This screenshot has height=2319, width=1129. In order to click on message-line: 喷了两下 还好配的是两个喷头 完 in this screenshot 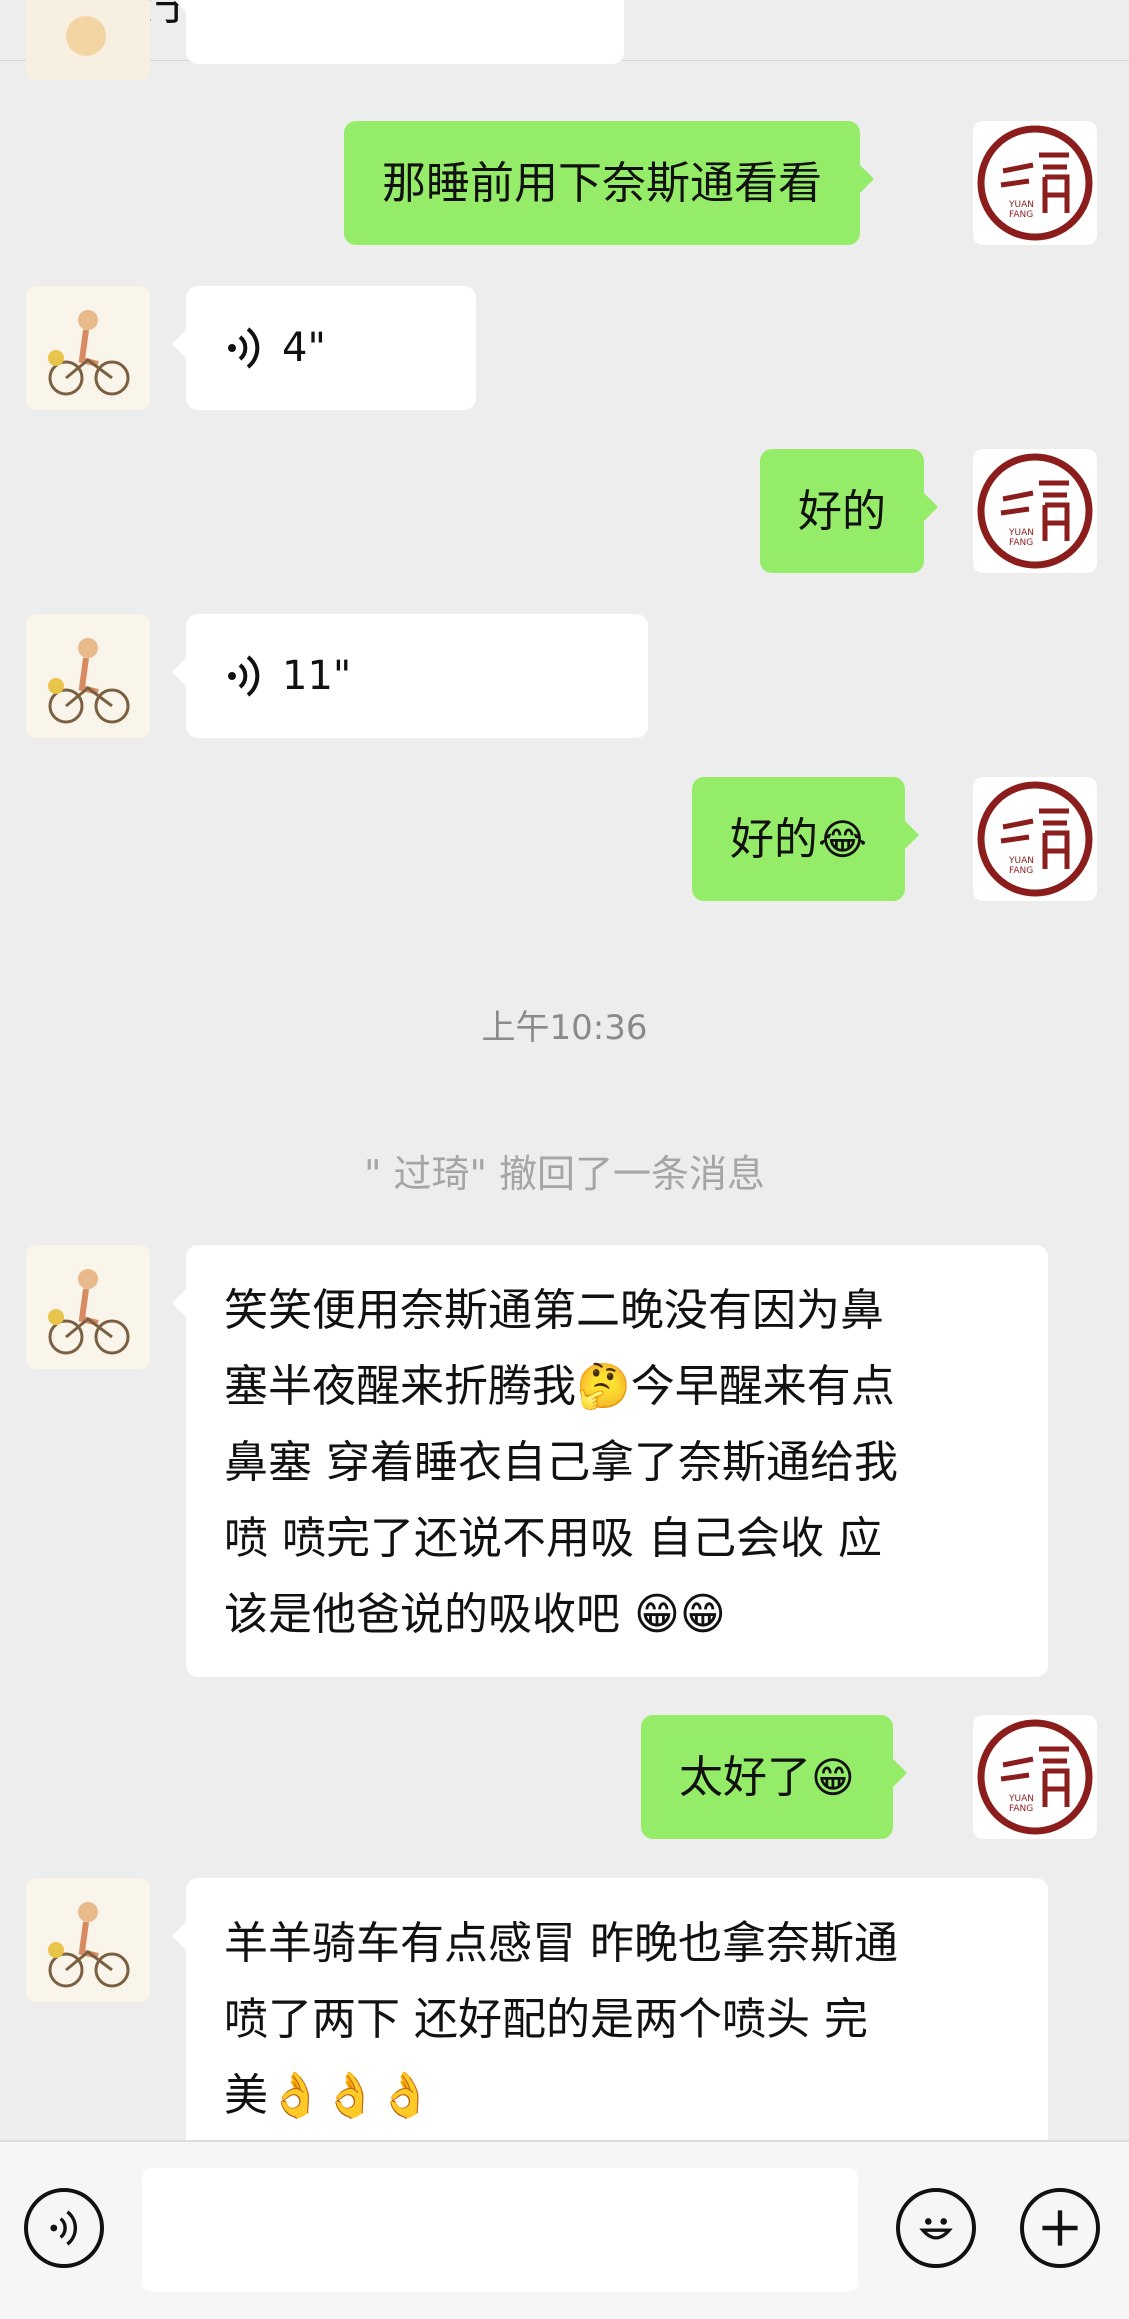, I will do `click(546, 2019)`.